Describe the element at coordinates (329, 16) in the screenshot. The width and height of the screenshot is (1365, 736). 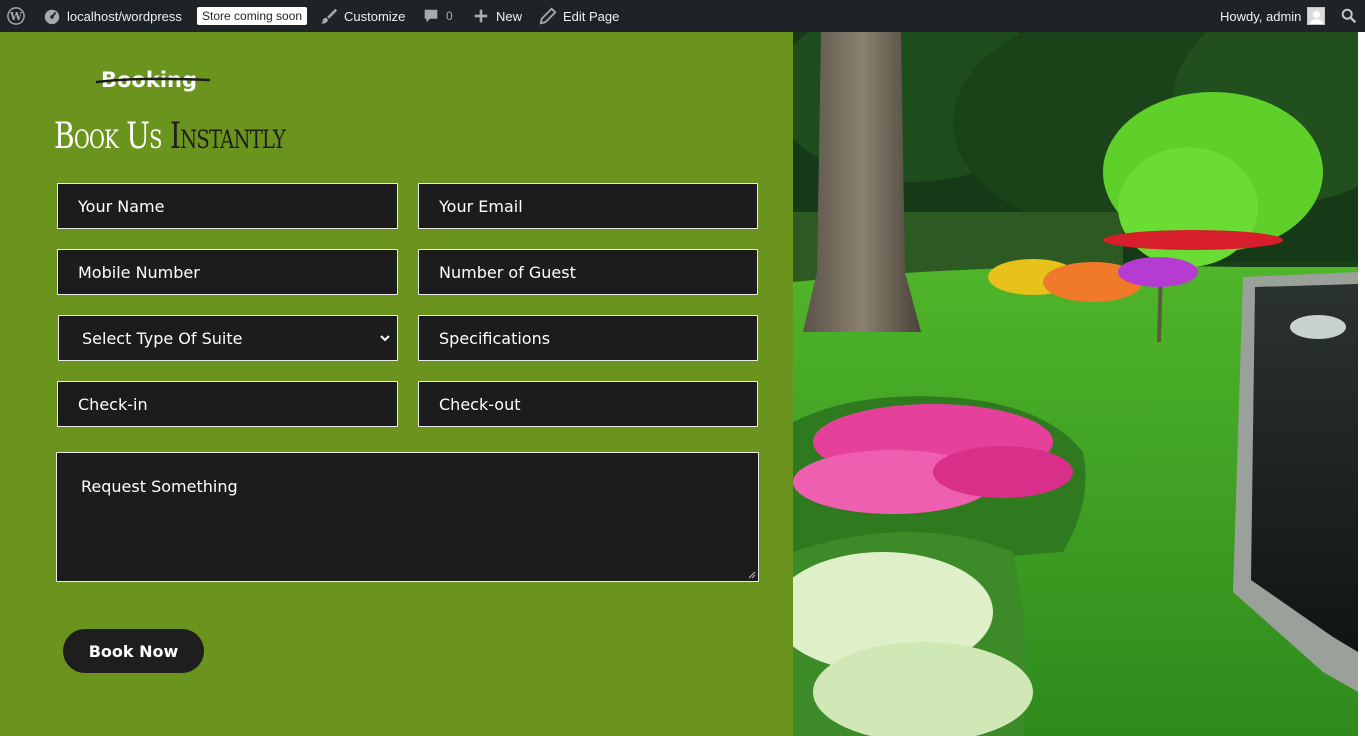
I see `paintbrush-icon` at that location.